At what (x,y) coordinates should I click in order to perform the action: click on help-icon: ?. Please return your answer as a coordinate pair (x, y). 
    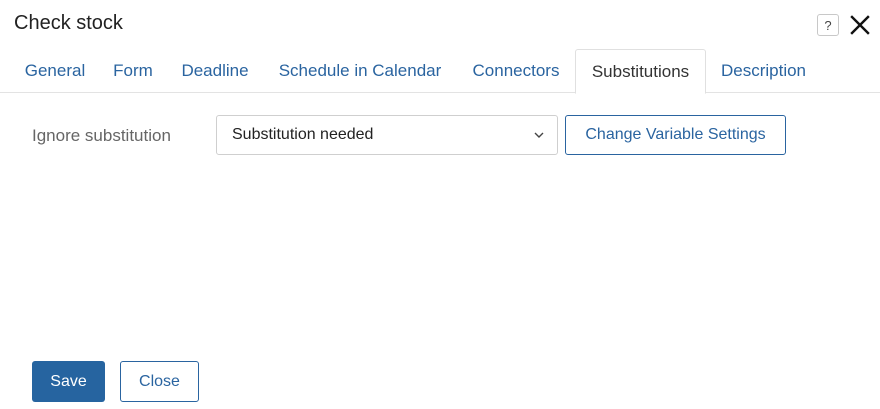
    Looking at the image, I should click on (828, 25).